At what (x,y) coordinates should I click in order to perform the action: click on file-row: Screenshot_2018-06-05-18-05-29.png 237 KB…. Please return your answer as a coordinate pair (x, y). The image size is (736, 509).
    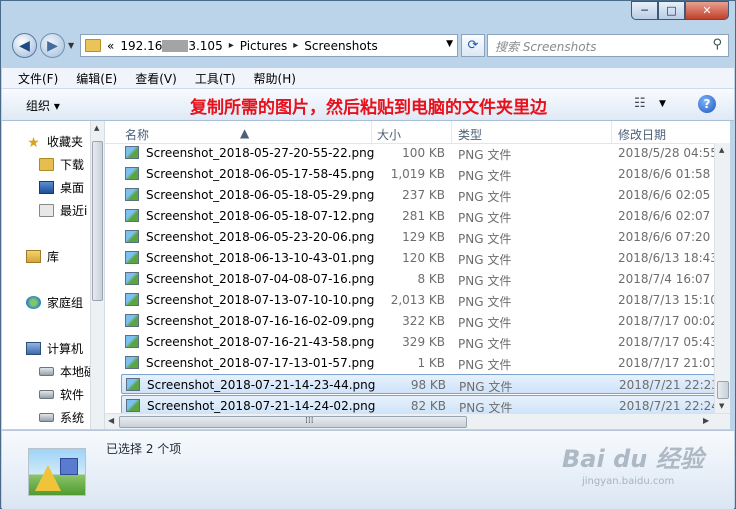
    Looking at the image, I should click on (418, 195).